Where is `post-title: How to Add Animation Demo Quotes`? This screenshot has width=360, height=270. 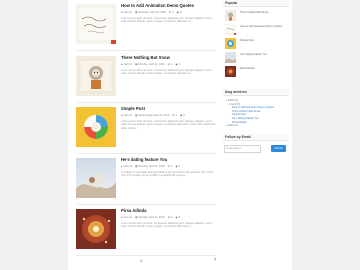 post-title: How to Add Animation Demo Quotes is located at coordinates (157, 5).